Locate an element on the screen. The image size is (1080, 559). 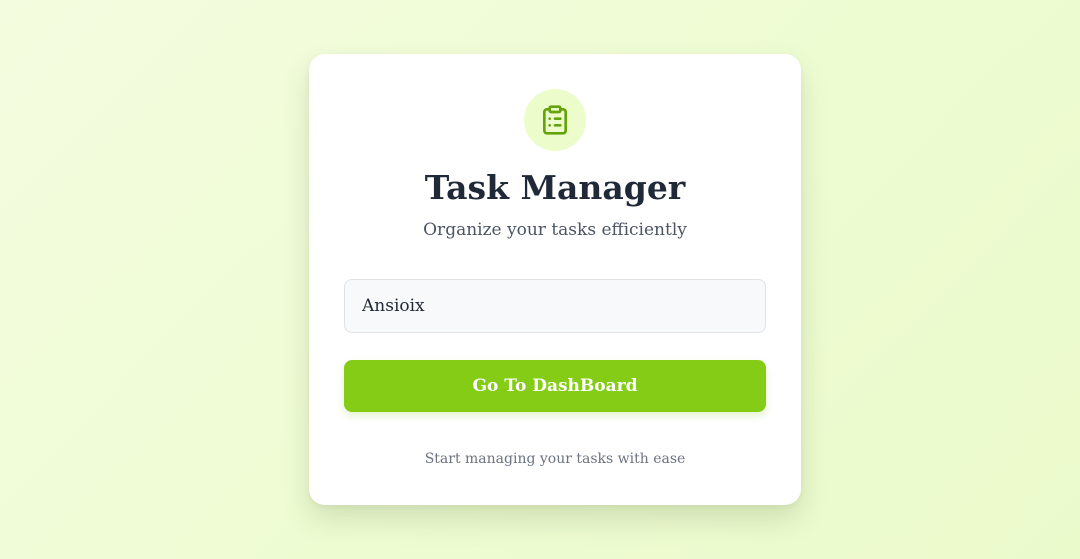
go-to-dashboard-button: Go To DashBoard is located at coordinates (555, 386).